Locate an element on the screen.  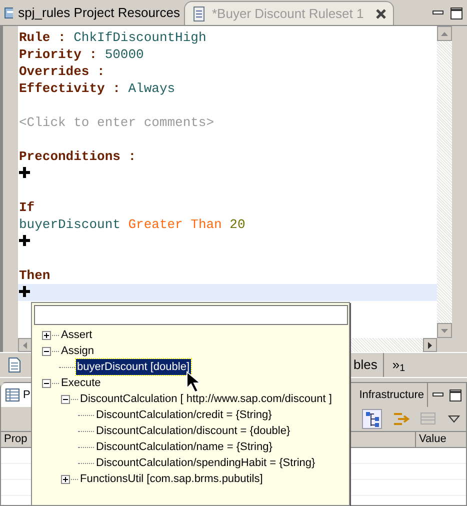
rule-property-label: Overrides : is located at coordinates (62, 71).